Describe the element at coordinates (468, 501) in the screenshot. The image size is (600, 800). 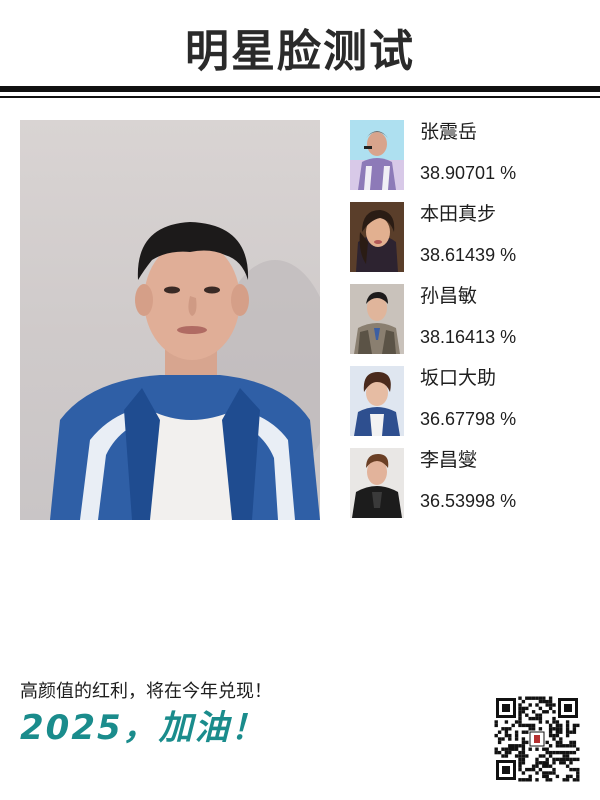
I see `similarity-score: 36.53998 %` at that location.